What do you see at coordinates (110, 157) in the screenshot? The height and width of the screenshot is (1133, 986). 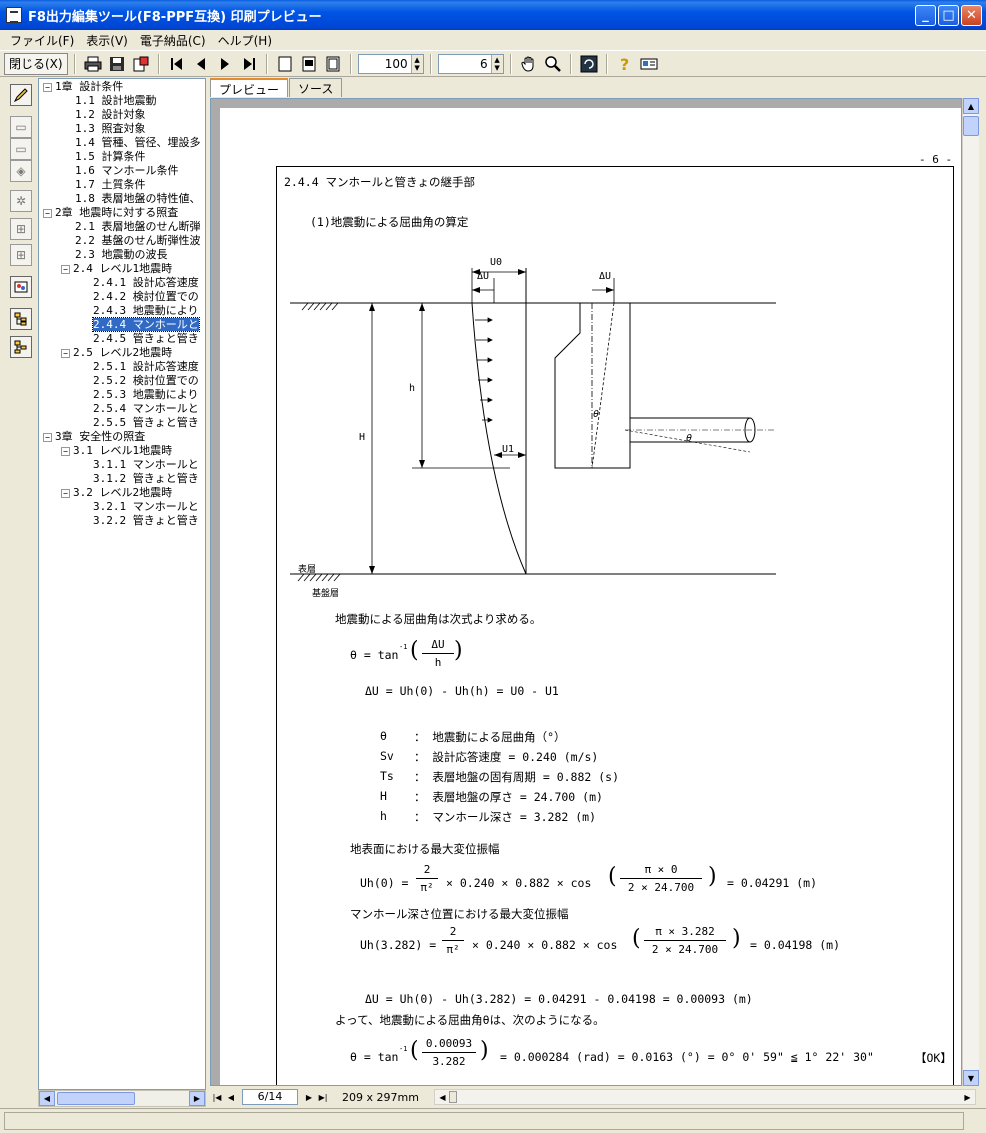 I see `tree-item: 1.5 計算条件` at bounding box center [110, 157].